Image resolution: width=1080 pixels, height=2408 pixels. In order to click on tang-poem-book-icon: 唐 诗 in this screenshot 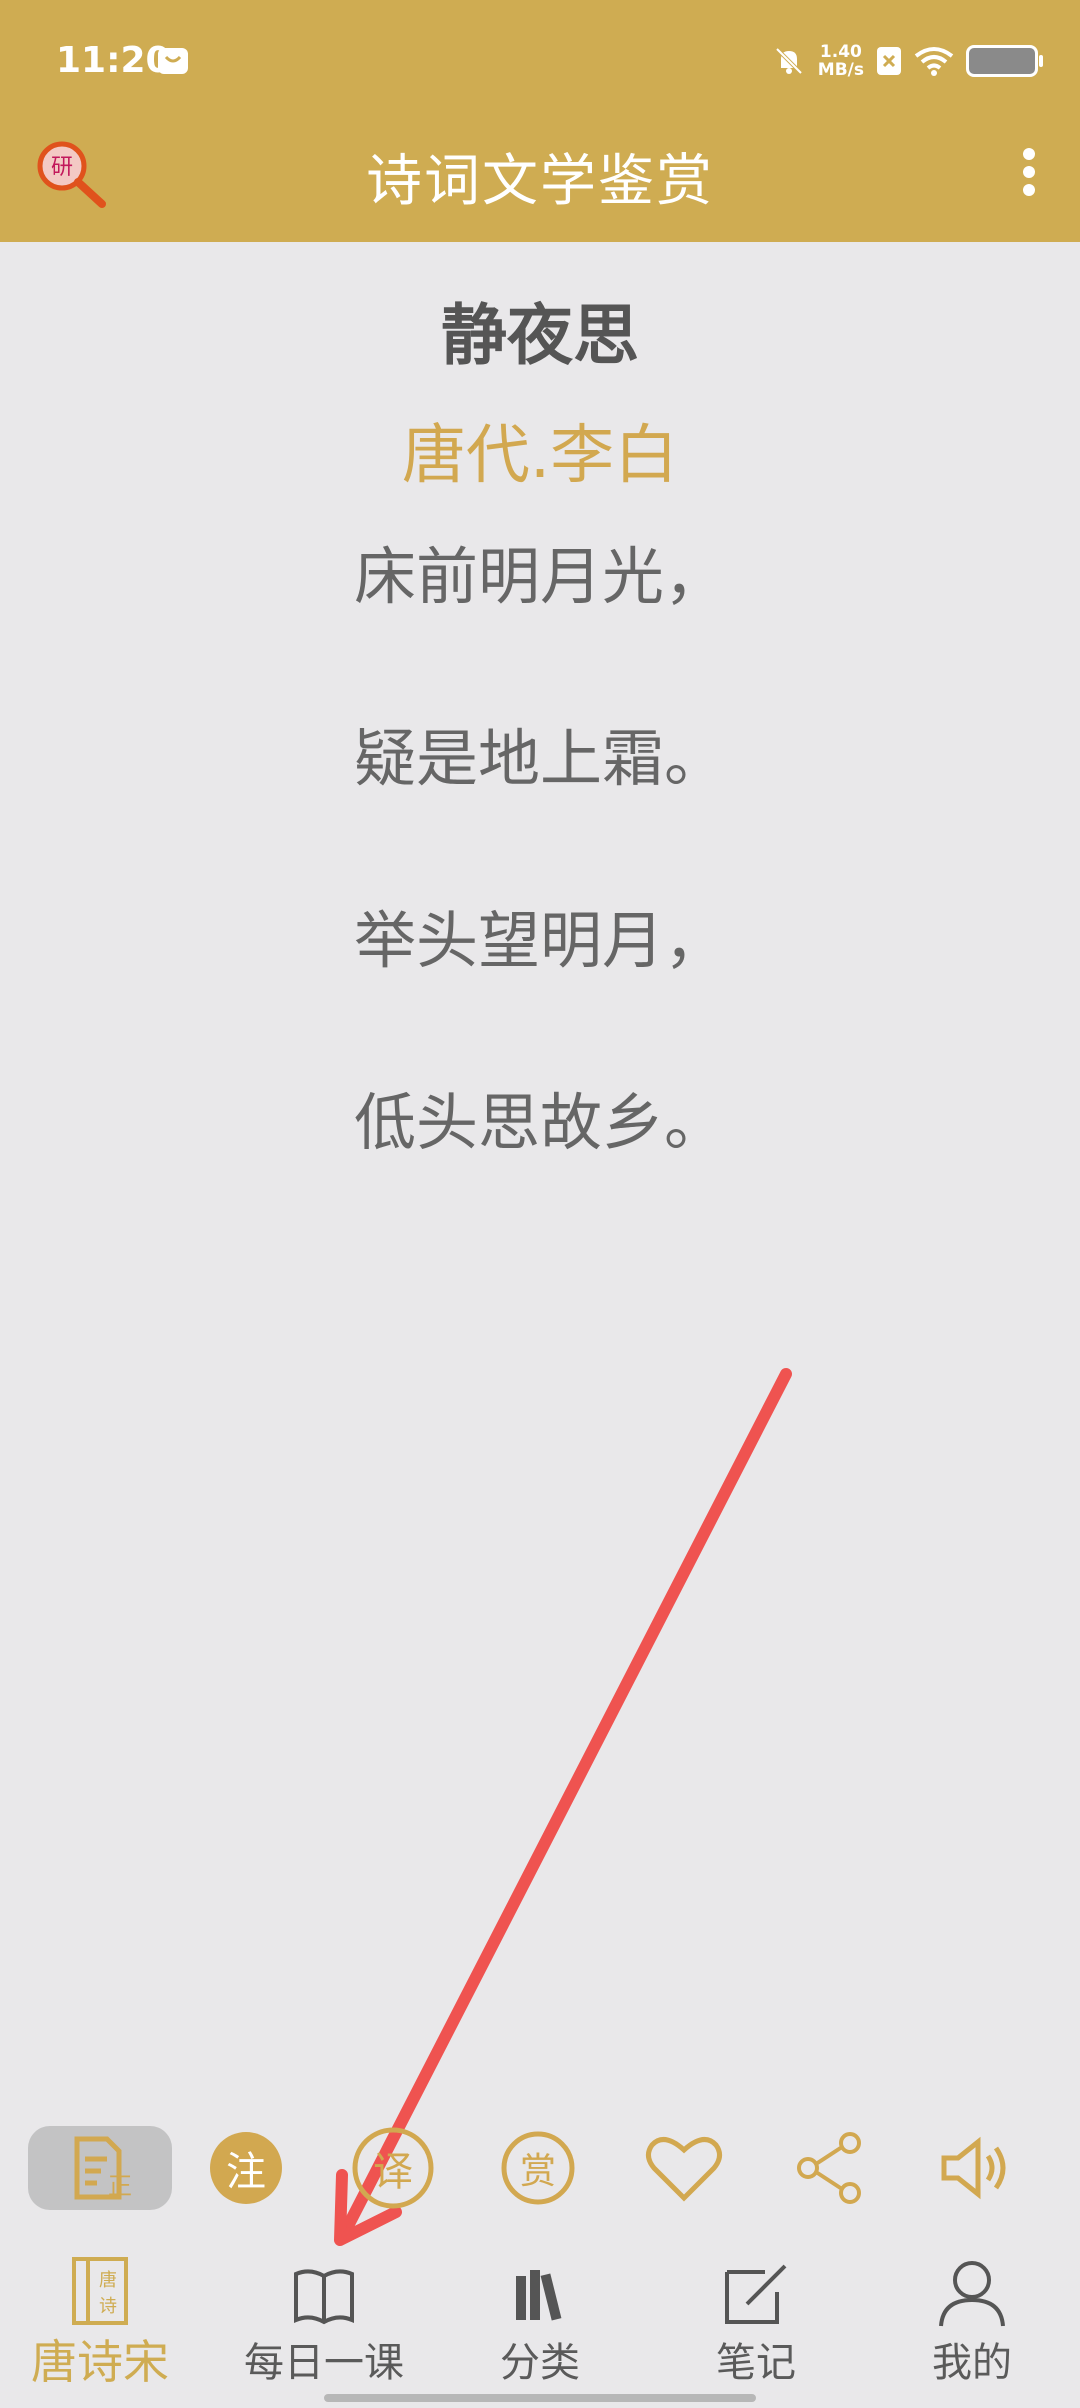, I will do `click(100, 2291)`.